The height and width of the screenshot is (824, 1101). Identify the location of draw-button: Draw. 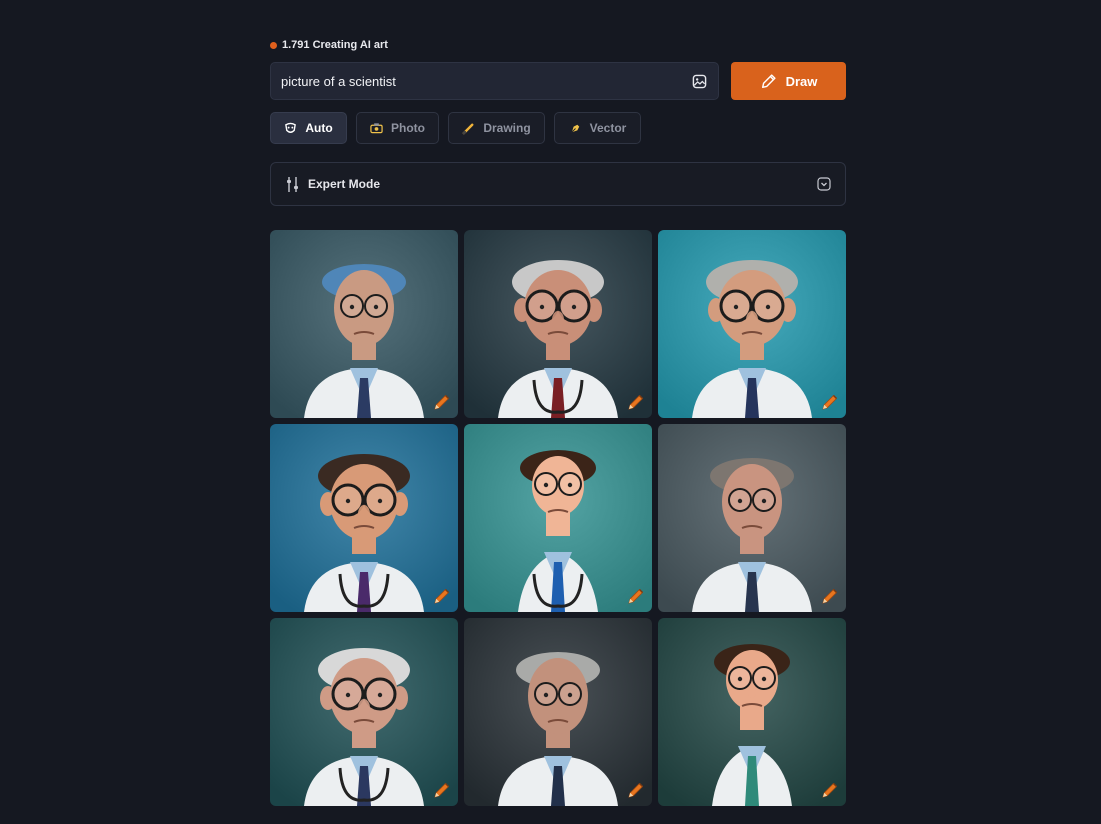
(788, 81).